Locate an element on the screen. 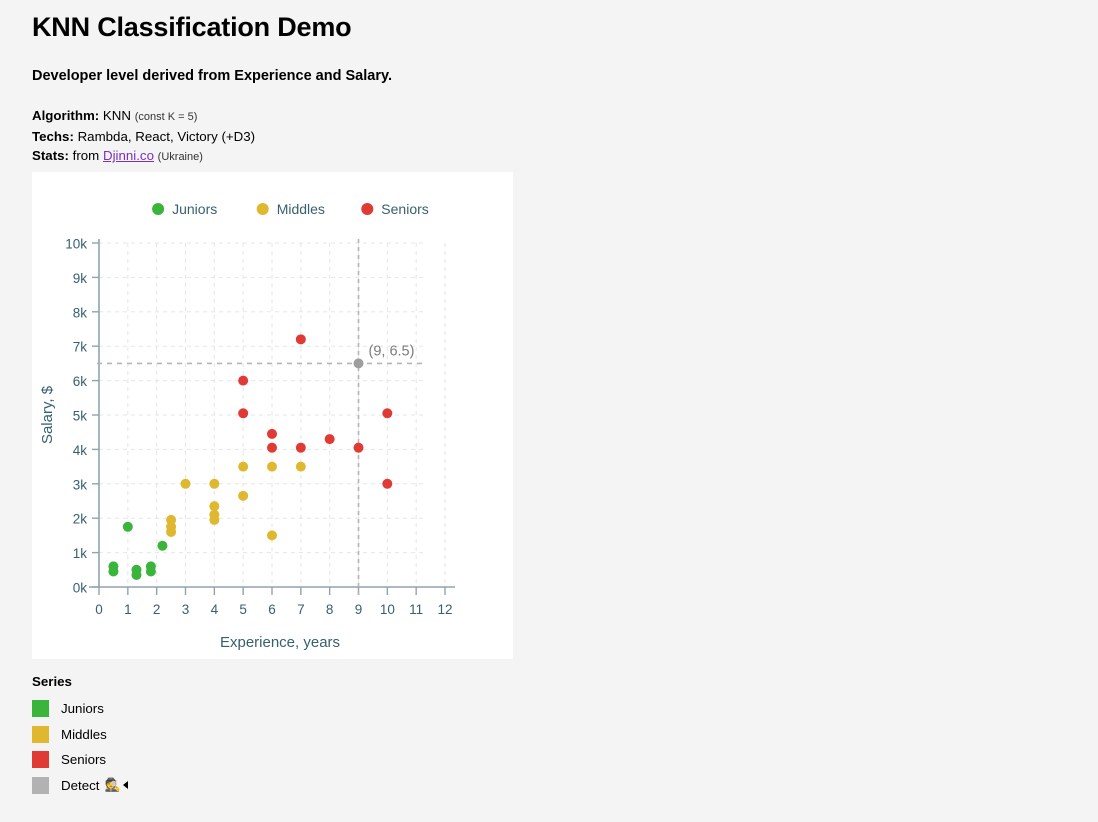  series-row-seniors: Seniors is located at coordinates (182, 760).